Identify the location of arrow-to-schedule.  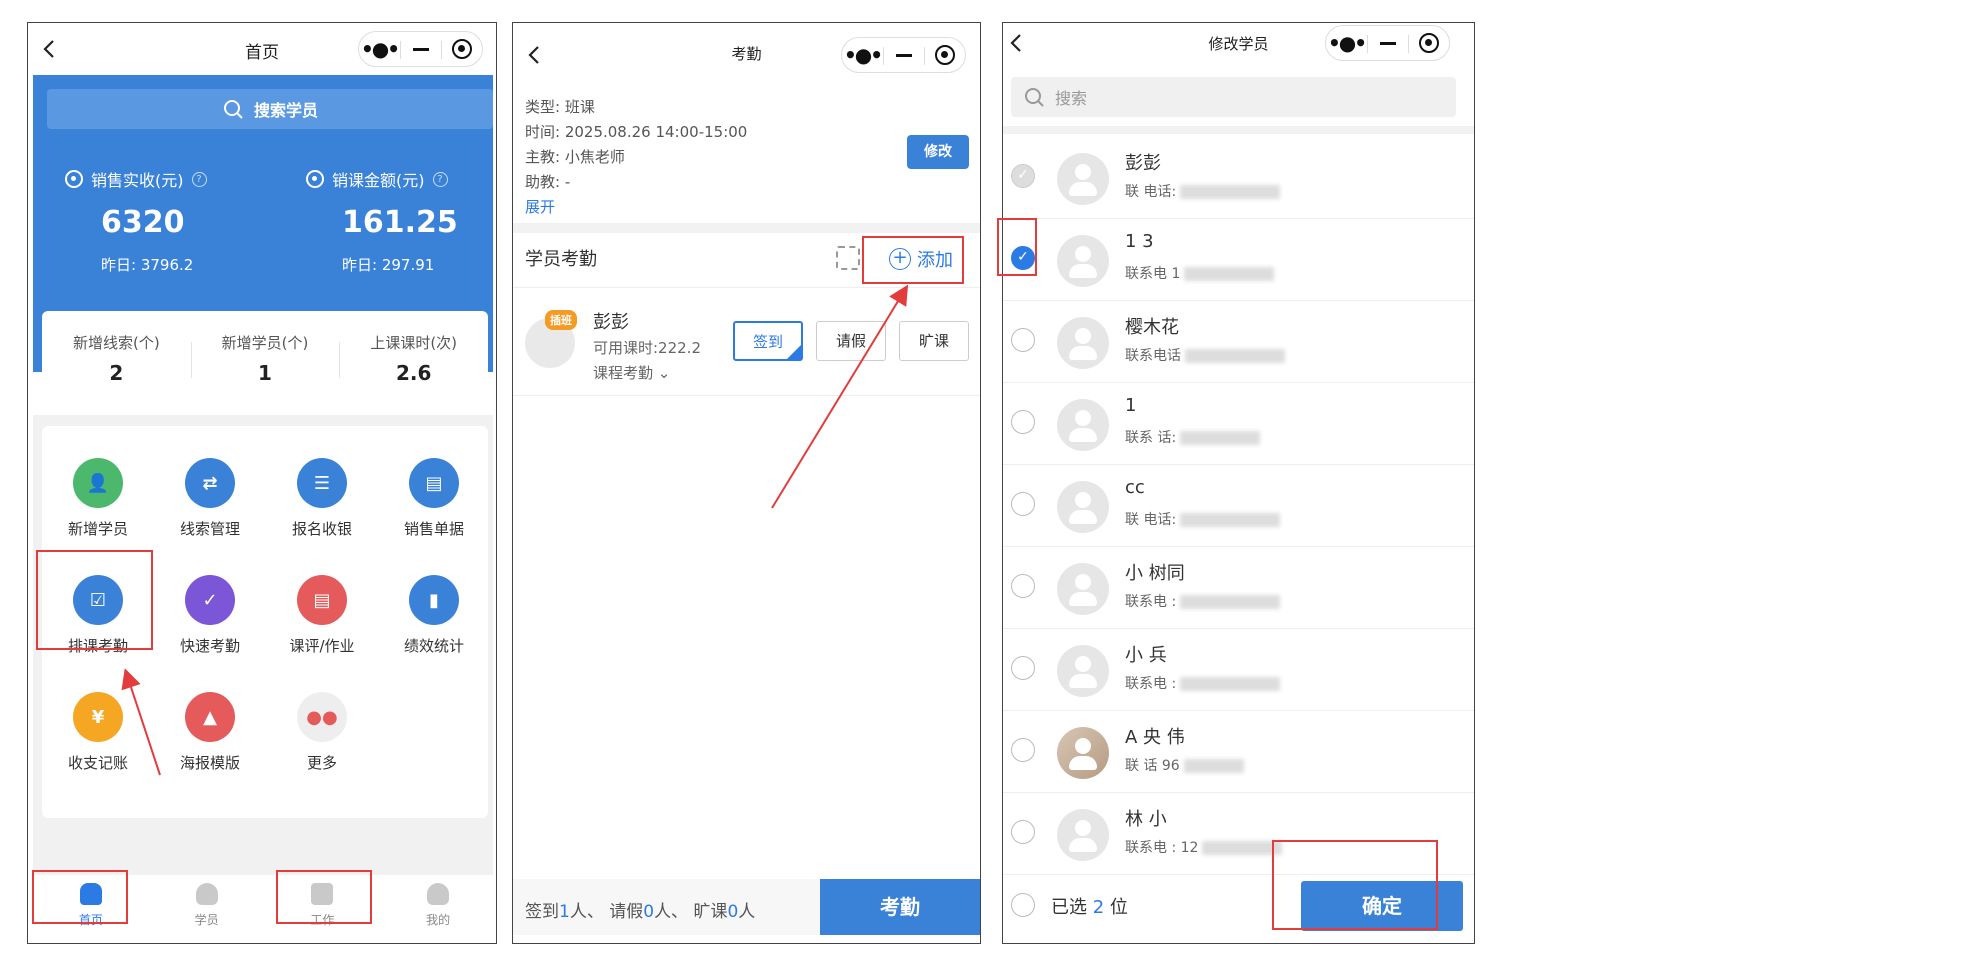
(141, 722).